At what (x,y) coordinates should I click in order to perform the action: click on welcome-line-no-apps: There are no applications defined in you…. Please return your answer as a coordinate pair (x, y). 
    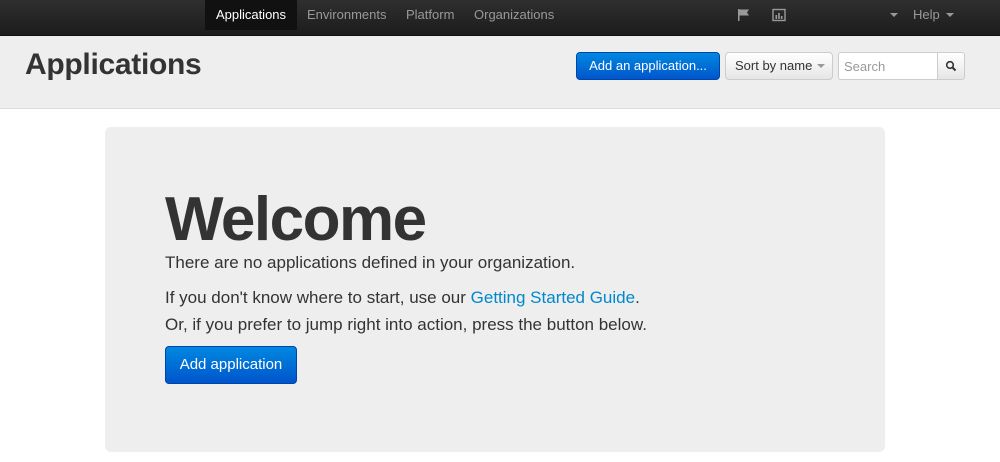
    Looking at the image, I should click on (370, 262).